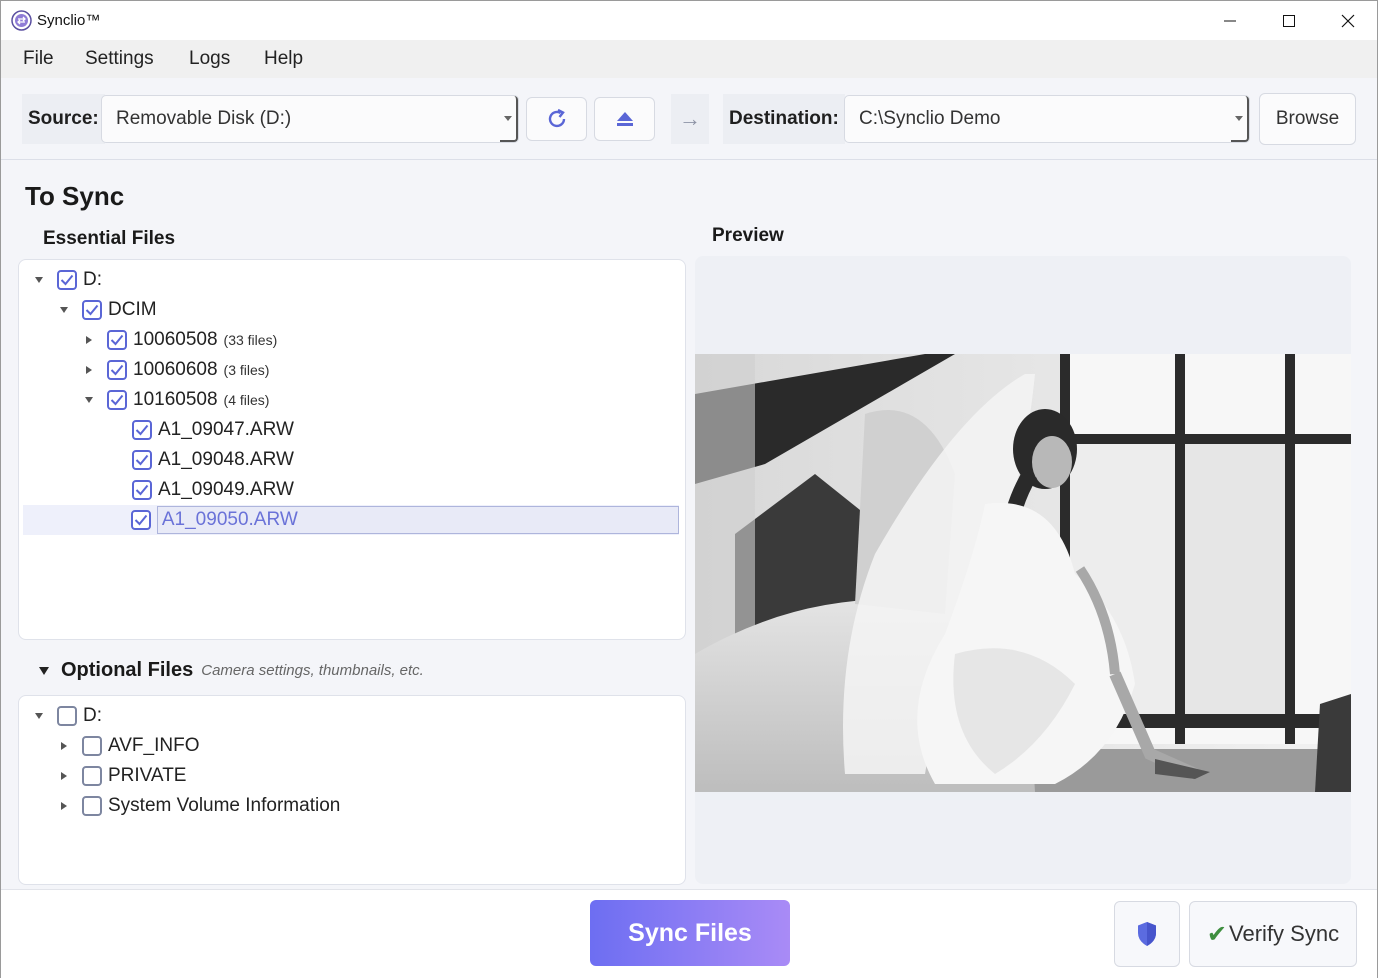 This screenshot has height=978, width=1378. I want to click on menu-logs: Logs, so click(209, 59).